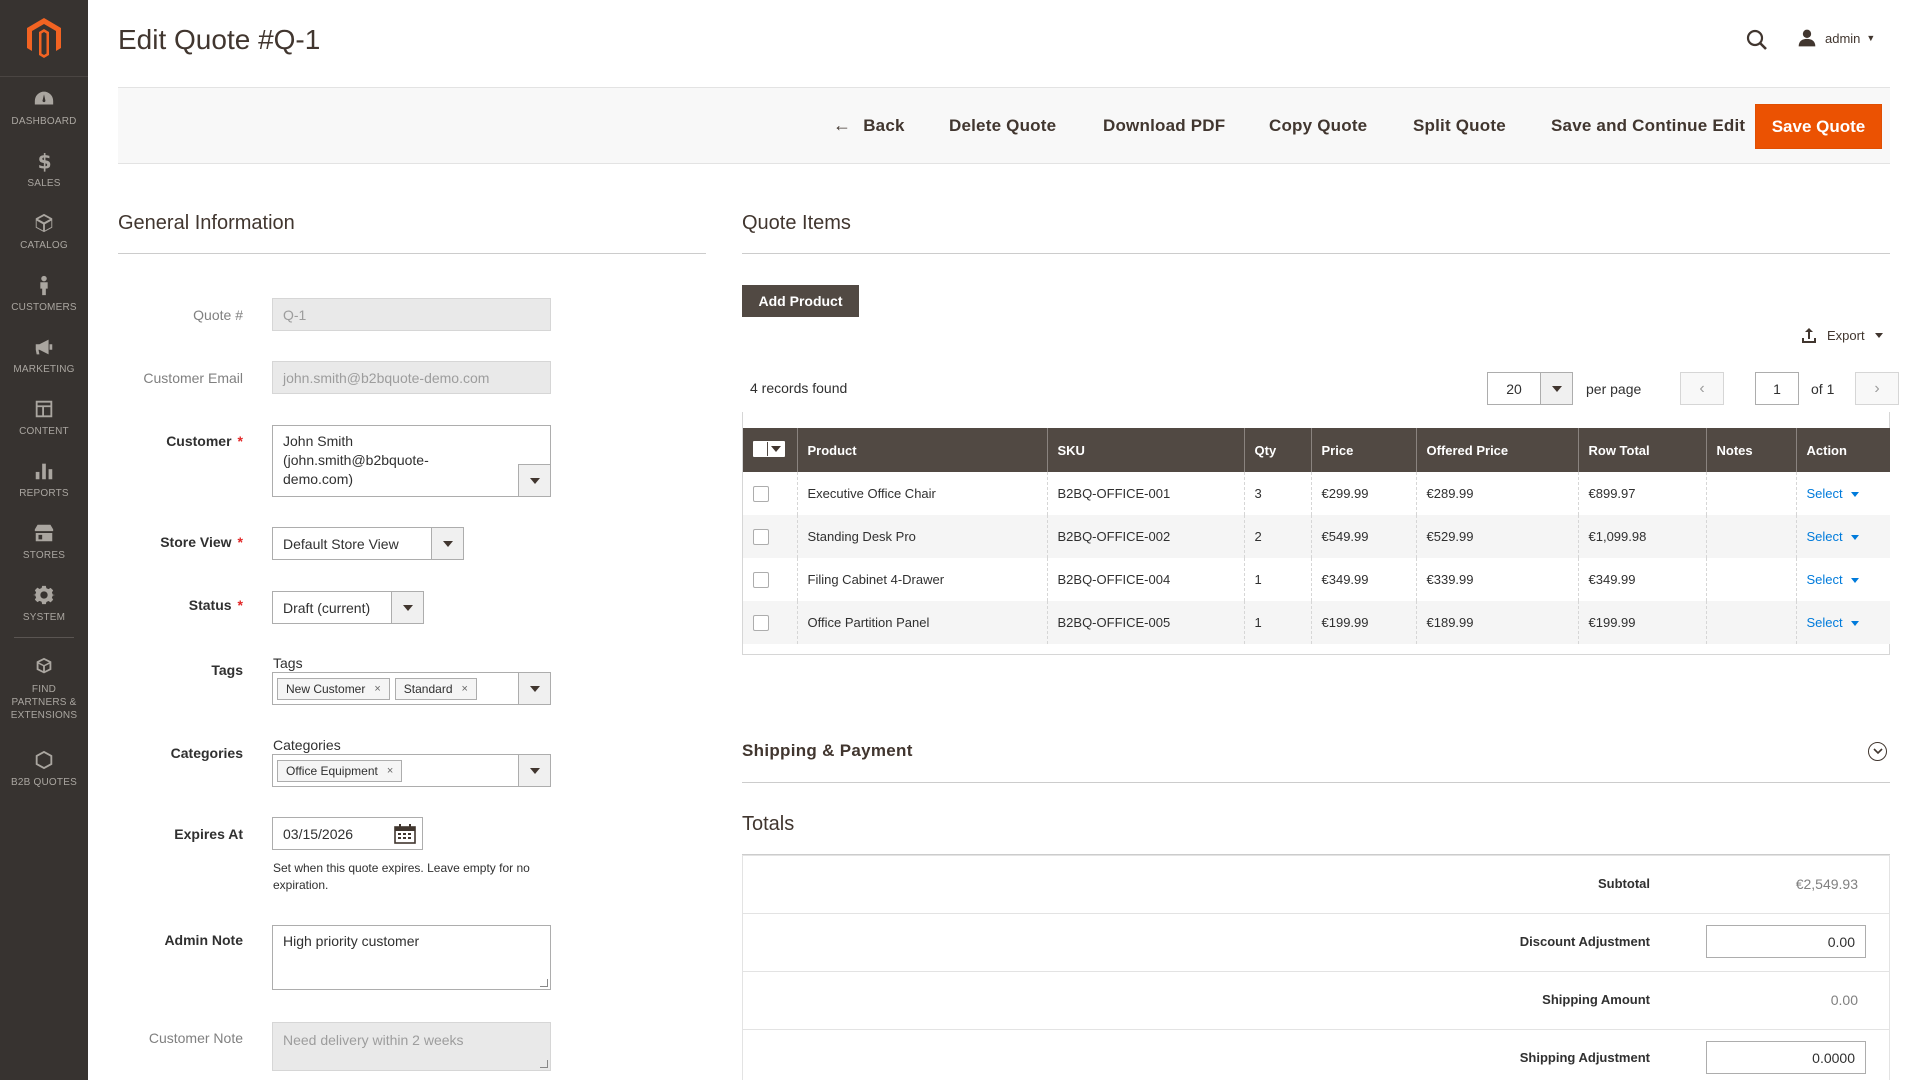 Image resolution: width=1920 pixels, height=1080 pixels. What do you see at coordinates (1642, 450) in the screenshot?
I see `column-header-row-total: Row Total` at bounding box center [1642, 450].